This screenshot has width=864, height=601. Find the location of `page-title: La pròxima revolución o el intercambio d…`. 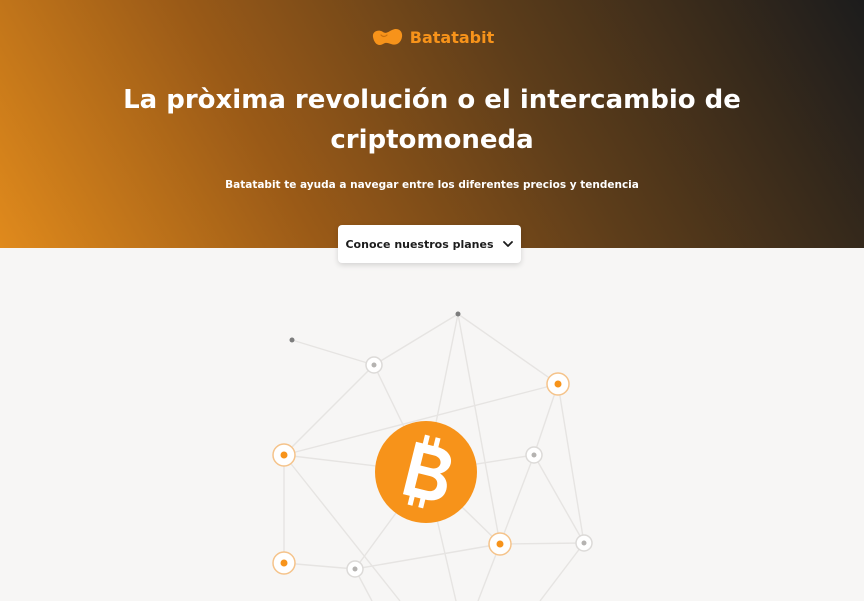

page-title: La pròxima revolución o el intercambio d… is located at coordinates (432, 120).